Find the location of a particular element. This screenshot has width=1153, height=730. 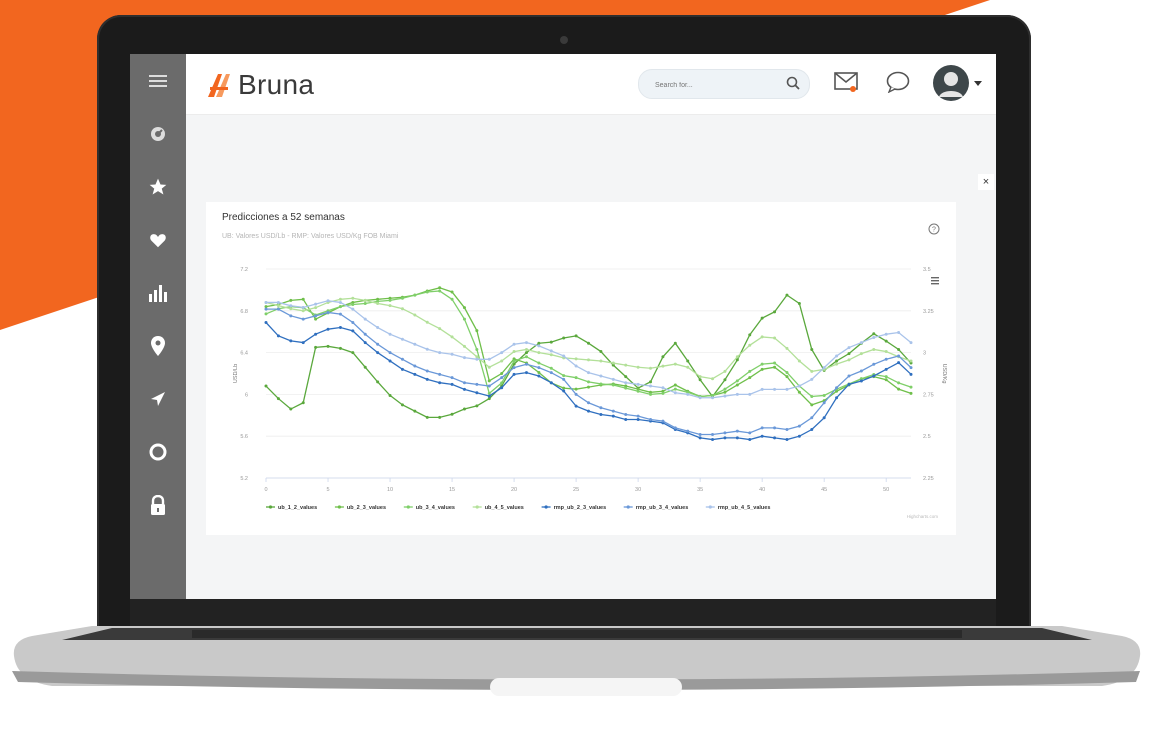

circle-icon is located at coordinates (158, 451).